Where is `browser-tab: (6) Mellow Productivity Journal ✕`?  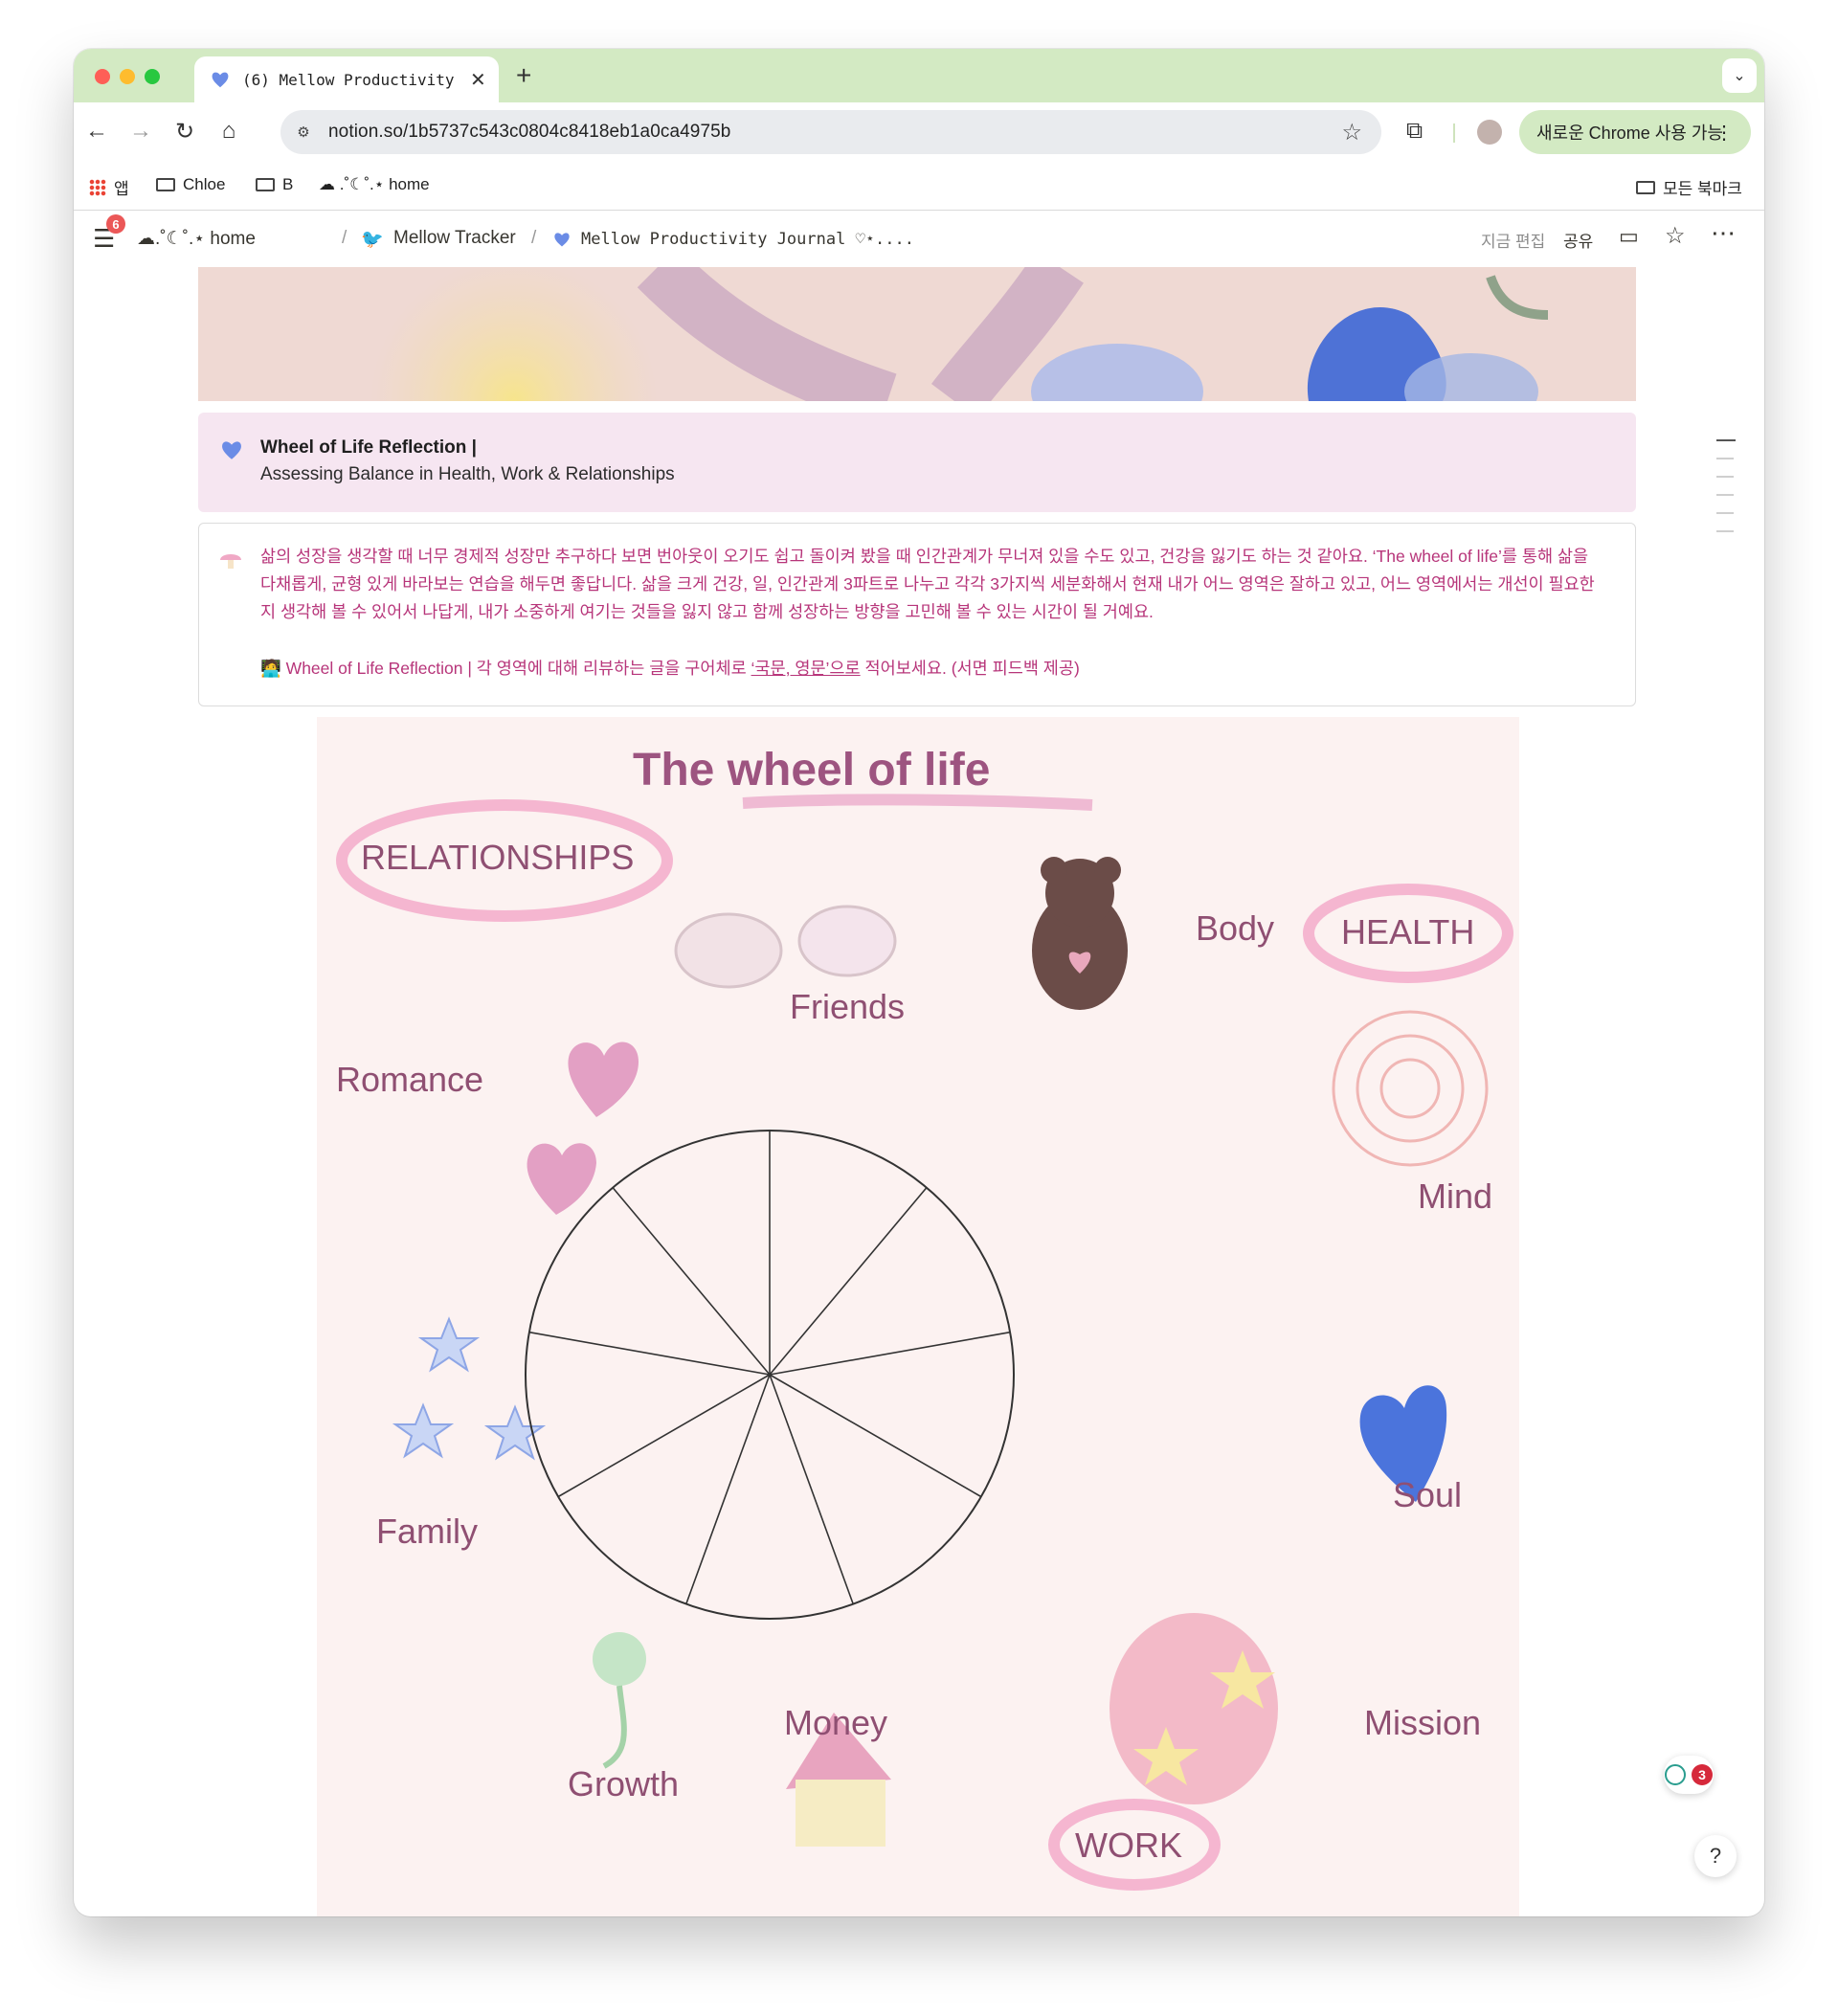 browser-tab: (6) Mellow Productivity Journal ✕ is located at coordinates (347, 79).